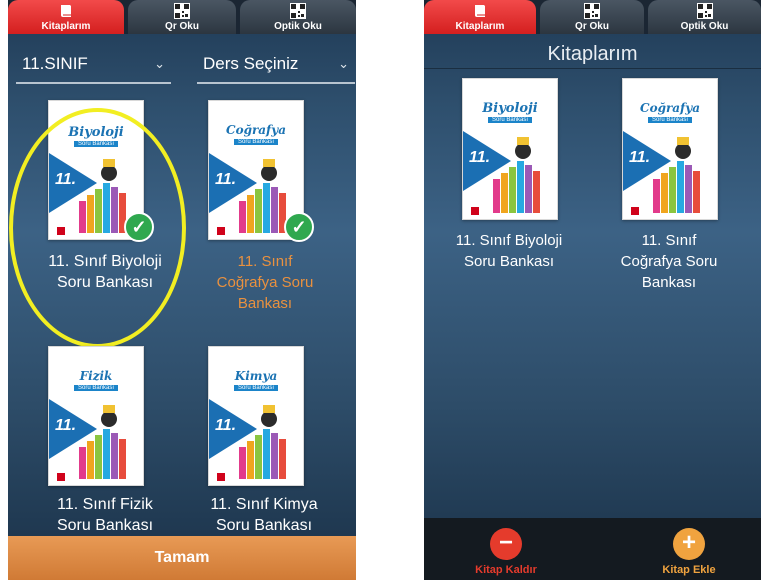 This screenshot has width=763, height=586. Describe the element at coordinates (506, 544) in the screenshot. I see `minus-icon: −` at that location.